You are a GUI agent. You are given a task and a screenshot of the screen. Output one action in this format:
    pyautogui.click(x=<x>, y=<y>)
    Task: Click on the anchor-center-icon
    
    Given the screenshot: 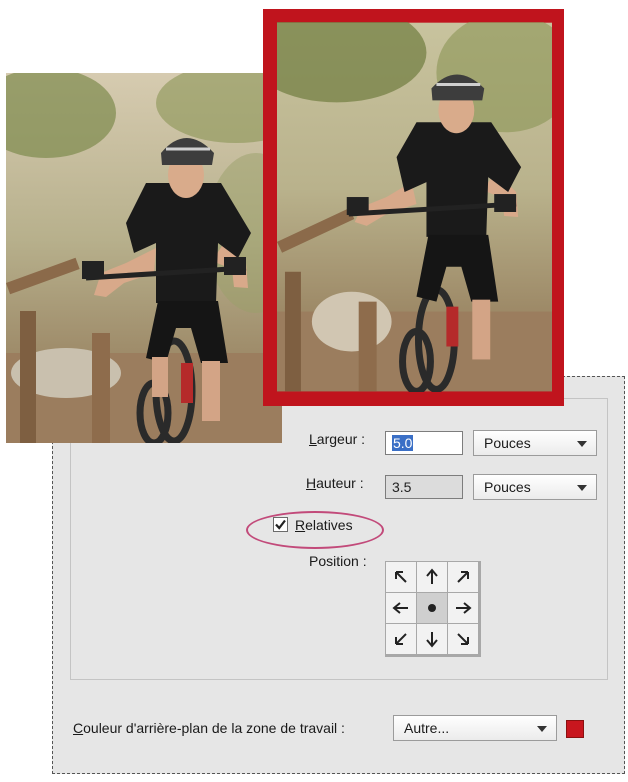 What is the action you would take?
    pyautogui.click(x=432, y=608)
    